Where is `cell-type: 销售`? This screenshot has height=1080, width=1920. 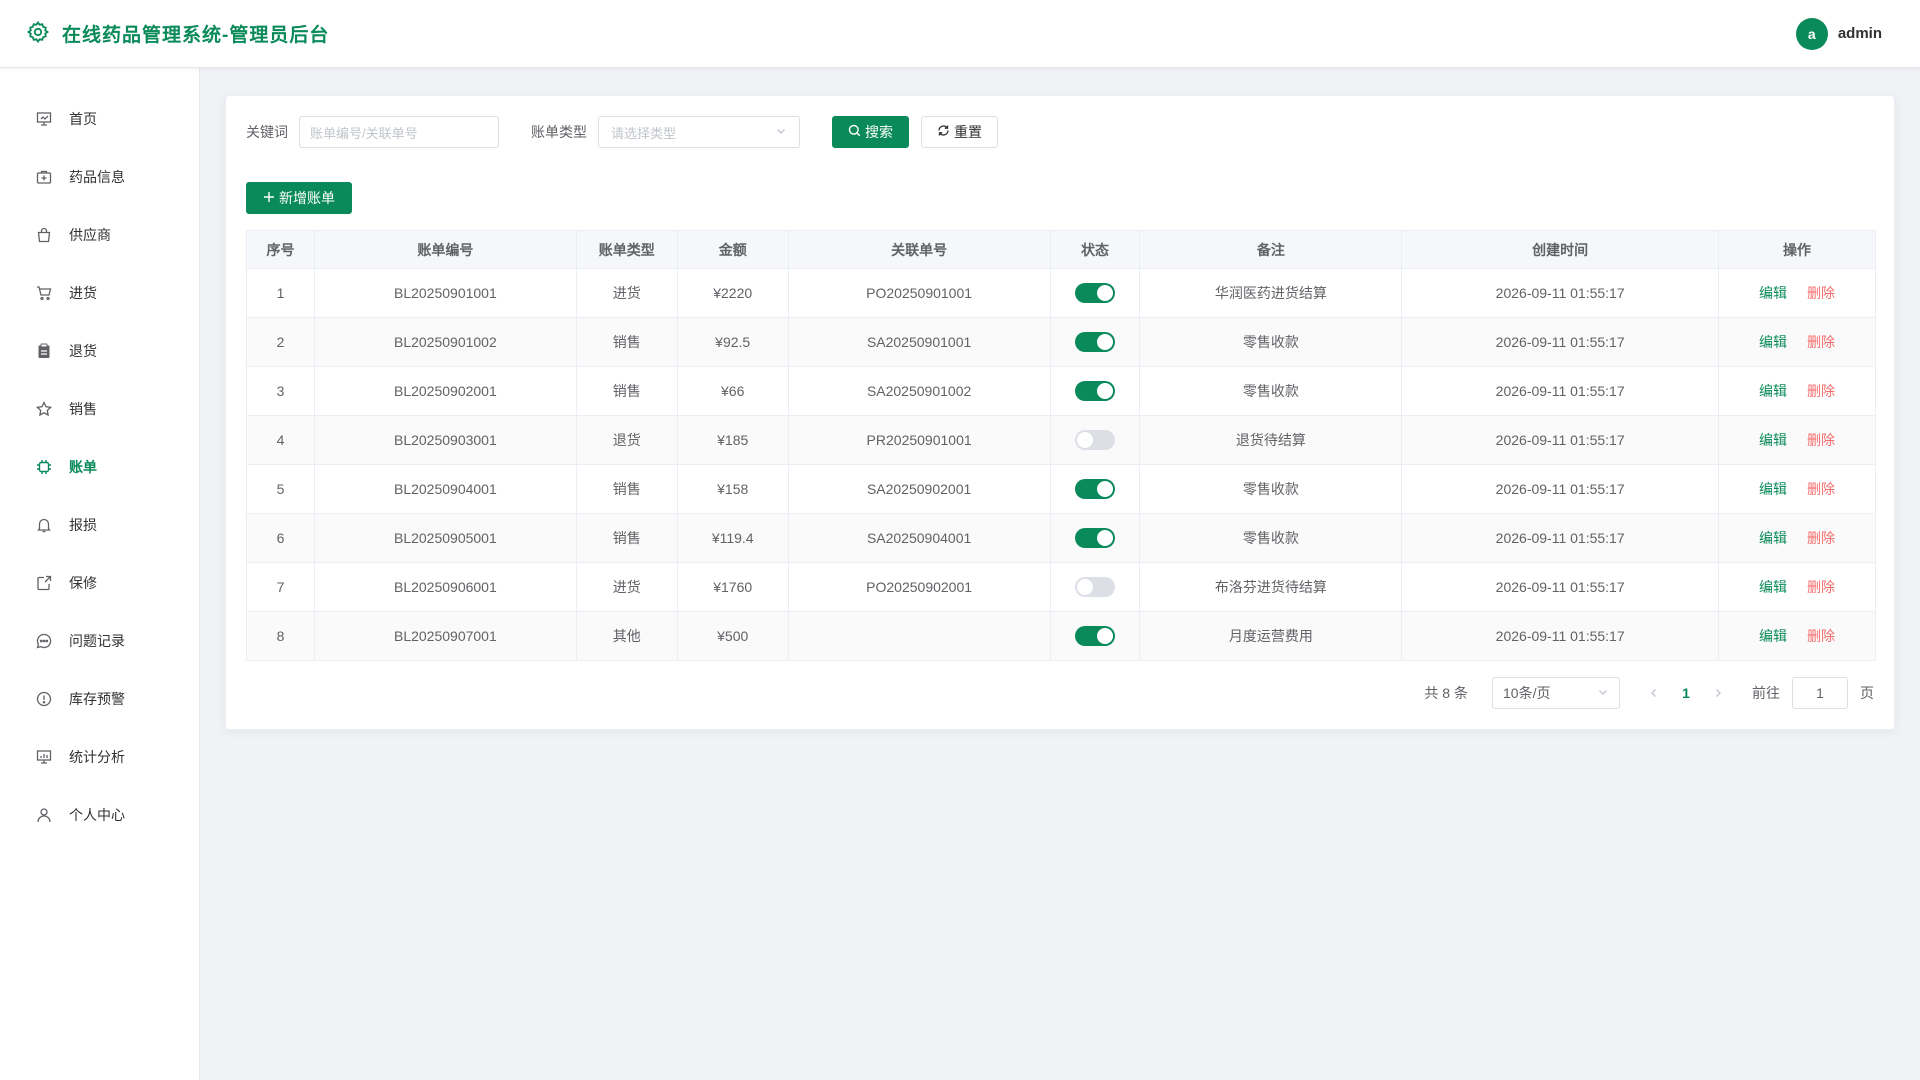
cell-type: 销售 is located at coordinates (626, 538).